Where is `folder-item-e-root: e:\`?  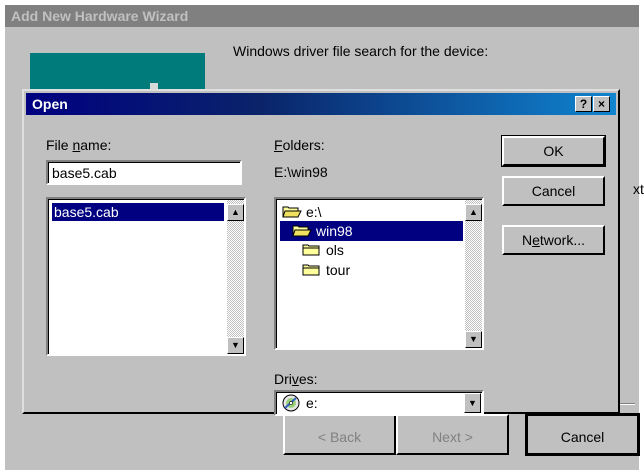
folder-item-e-root: e:\ is located at coordinates (302, 212).